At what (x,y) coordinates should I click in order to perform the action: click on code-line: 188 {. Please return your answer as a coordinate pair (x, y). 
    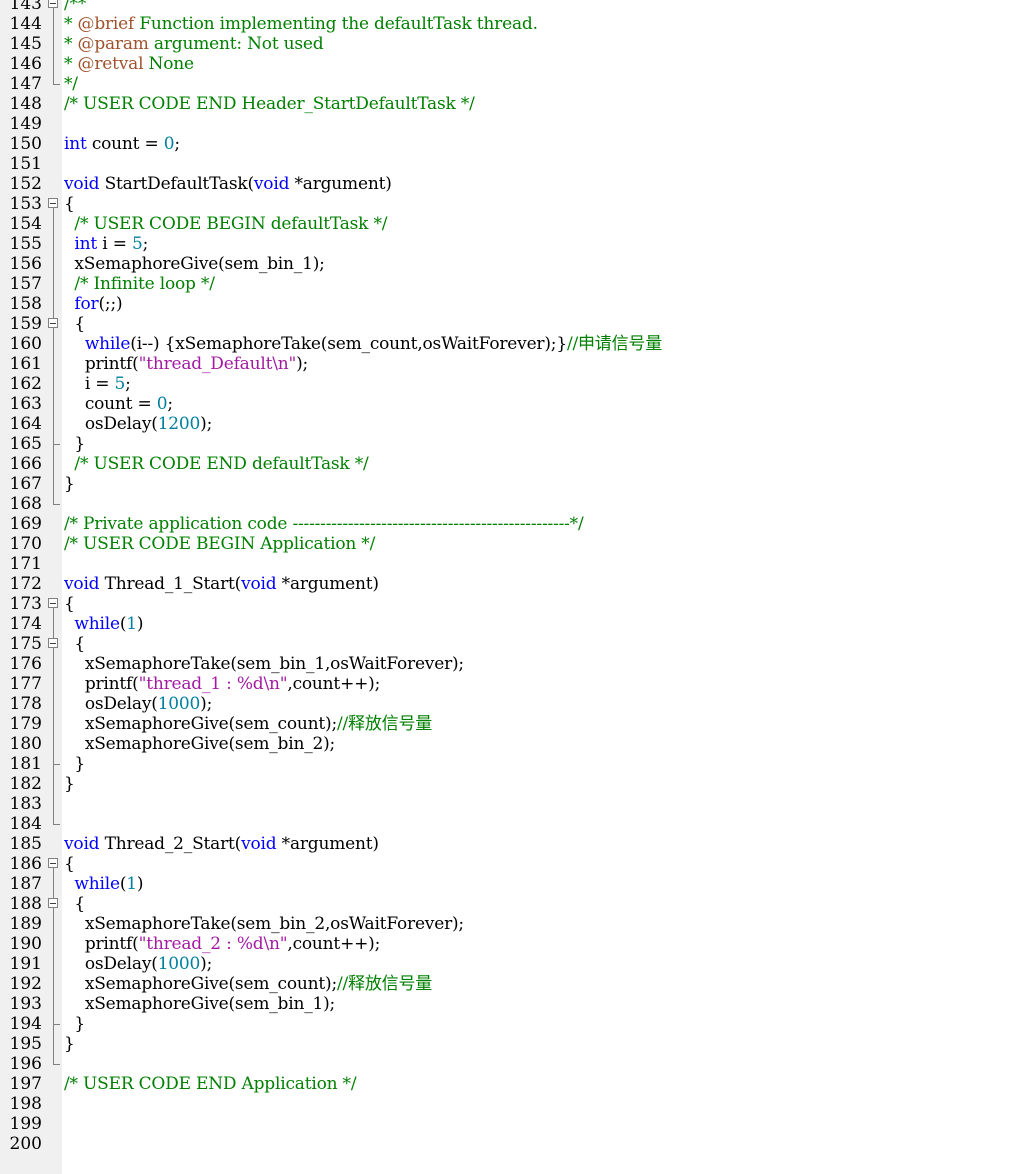
    Looking at the image, I should click on (515, 904).